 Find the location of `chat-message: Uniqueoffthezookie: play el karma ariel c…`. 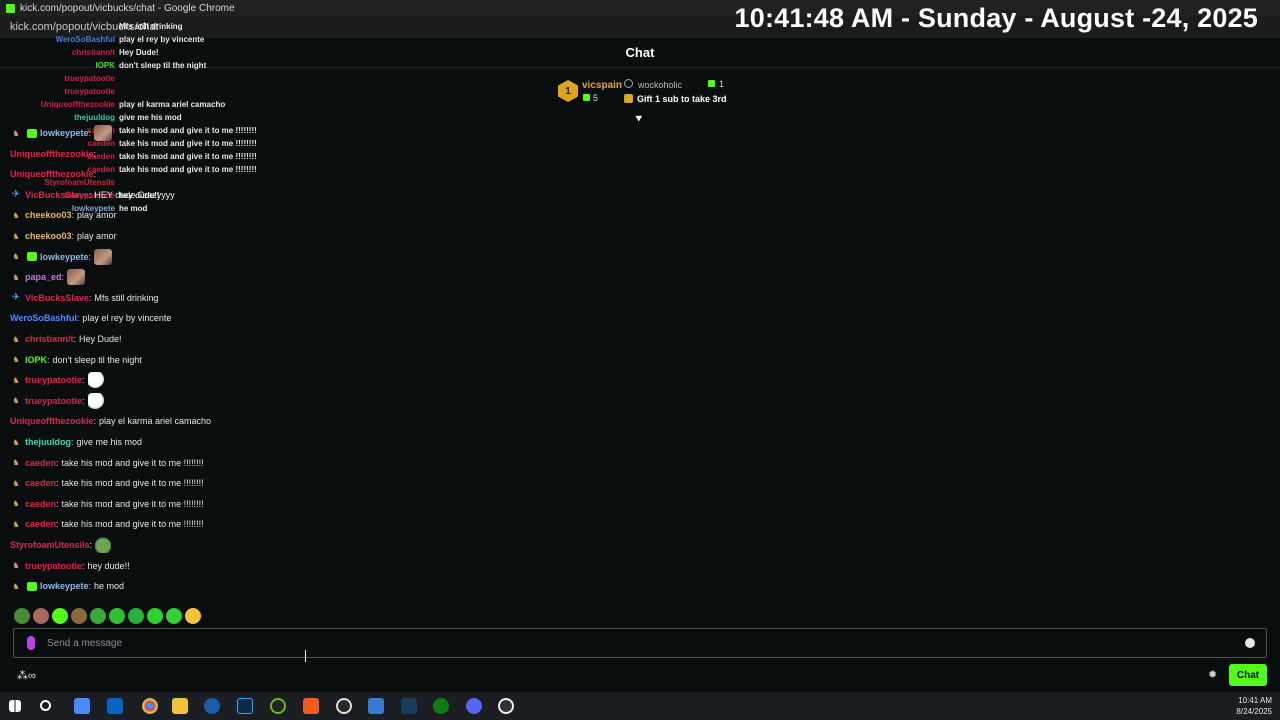

chat-message: Uniqueoffthezookie: play el karma ariel c… is located at coordinates (110, 421).